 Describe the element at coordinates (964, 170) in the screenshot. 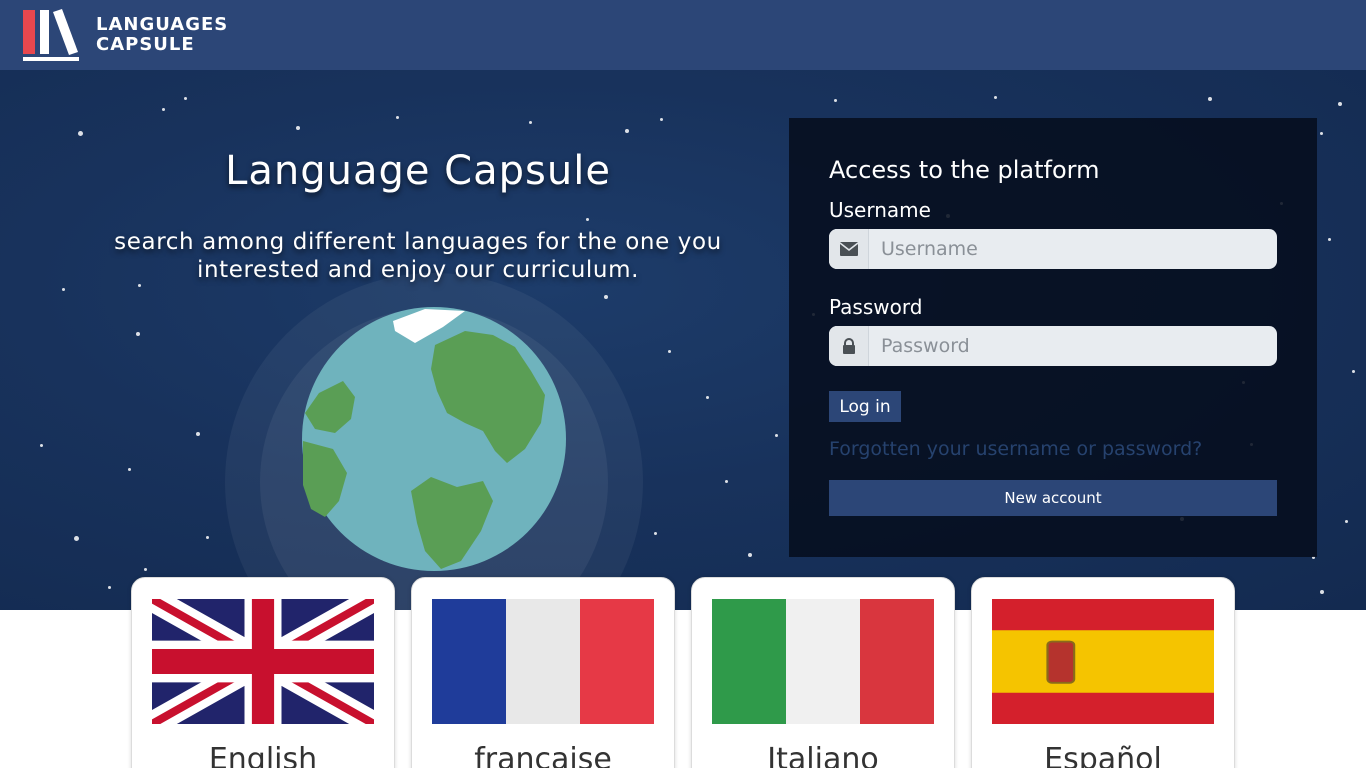

I see `login-heading: Access to the platform` at that location.